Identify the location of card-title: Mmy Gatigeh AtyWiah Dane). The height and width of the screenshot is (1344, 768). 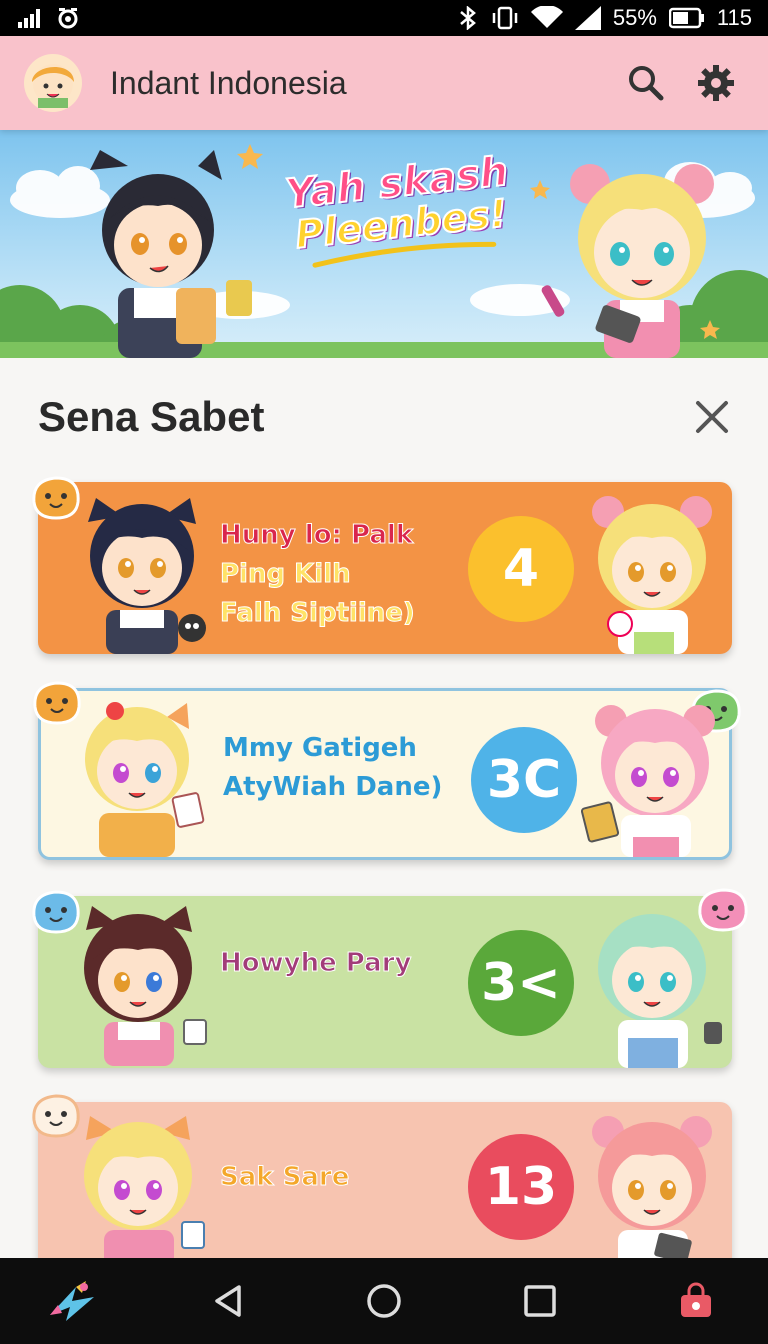
(343, 768).